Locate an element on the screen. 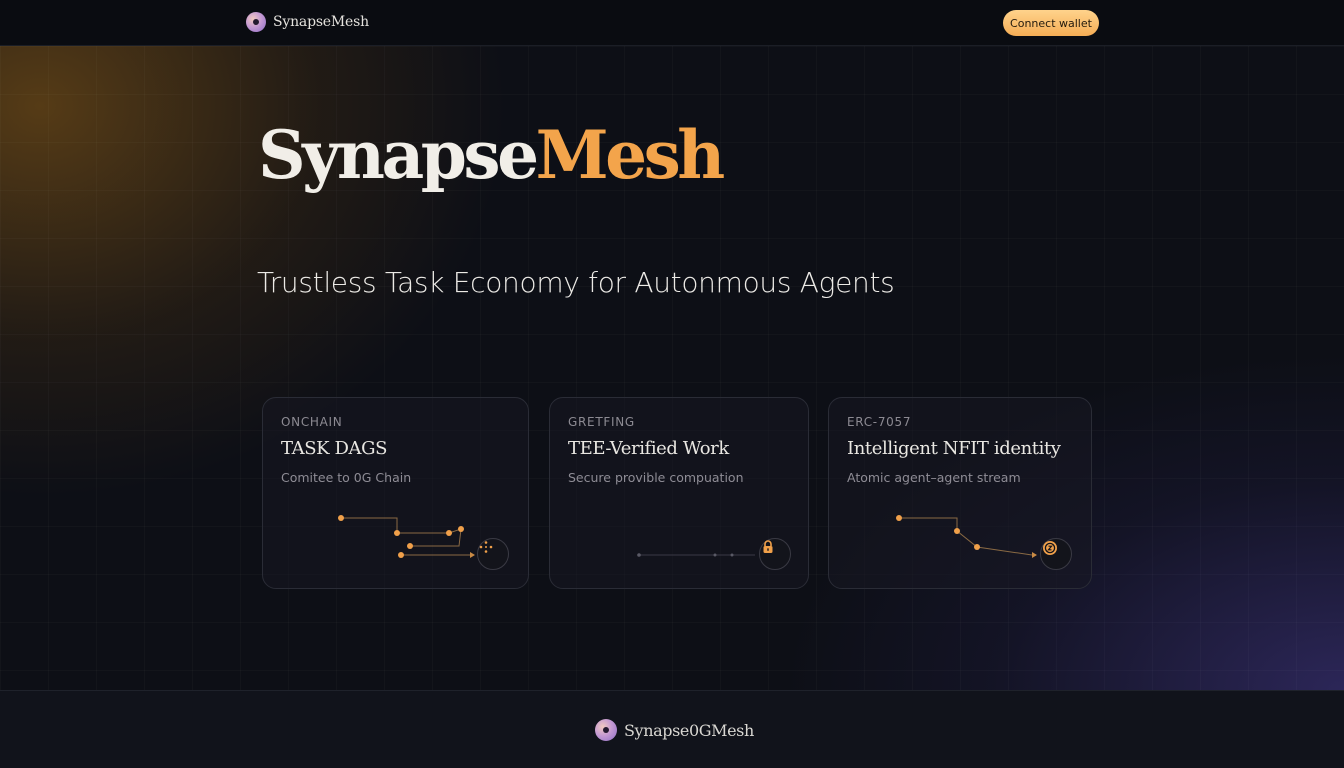  lock-icon is located at coordinates (775, 554).